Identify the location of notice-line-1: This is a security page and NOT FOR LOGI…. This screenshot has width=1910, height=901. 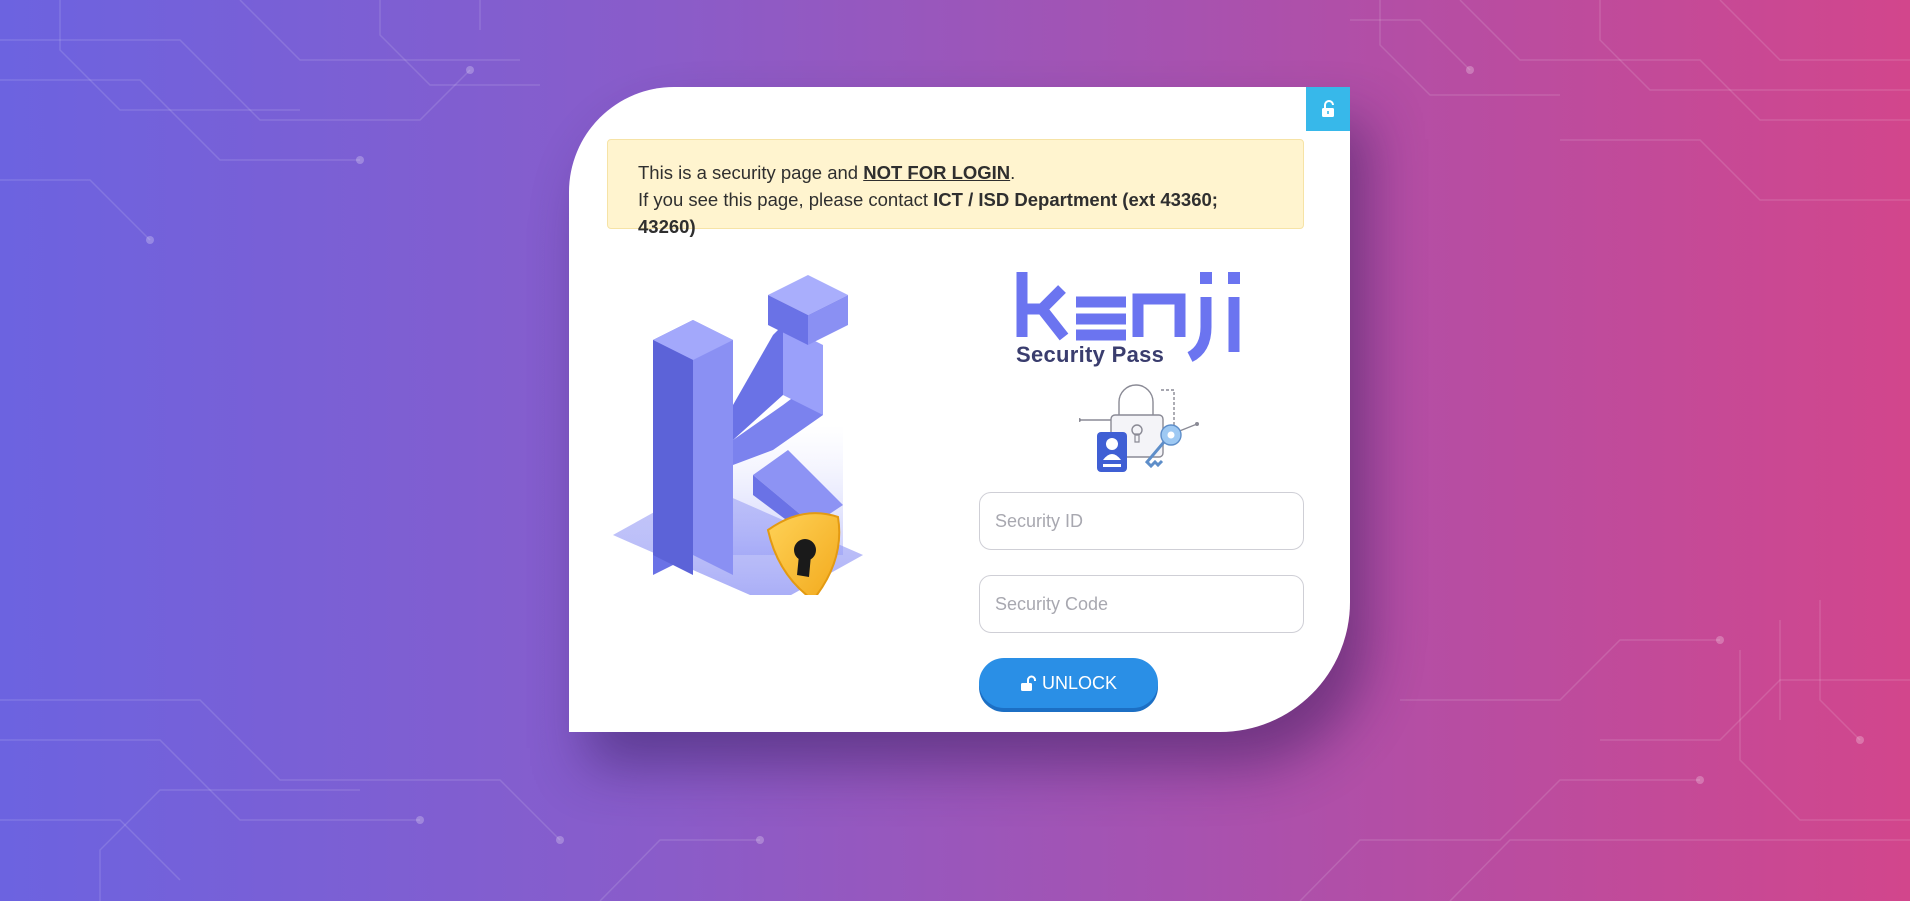
(827, 172).